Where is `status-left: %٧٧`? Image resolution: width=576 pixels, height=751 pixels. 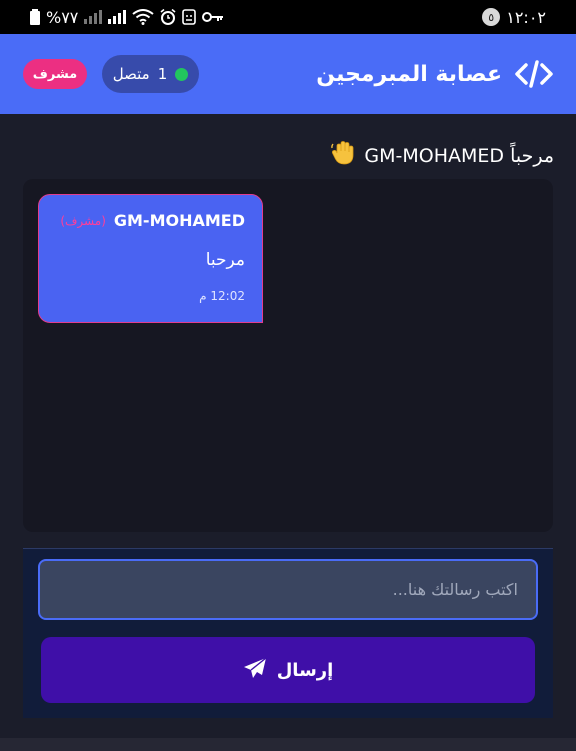
status-left: %٧٧ is located at coordinates (127, 17).